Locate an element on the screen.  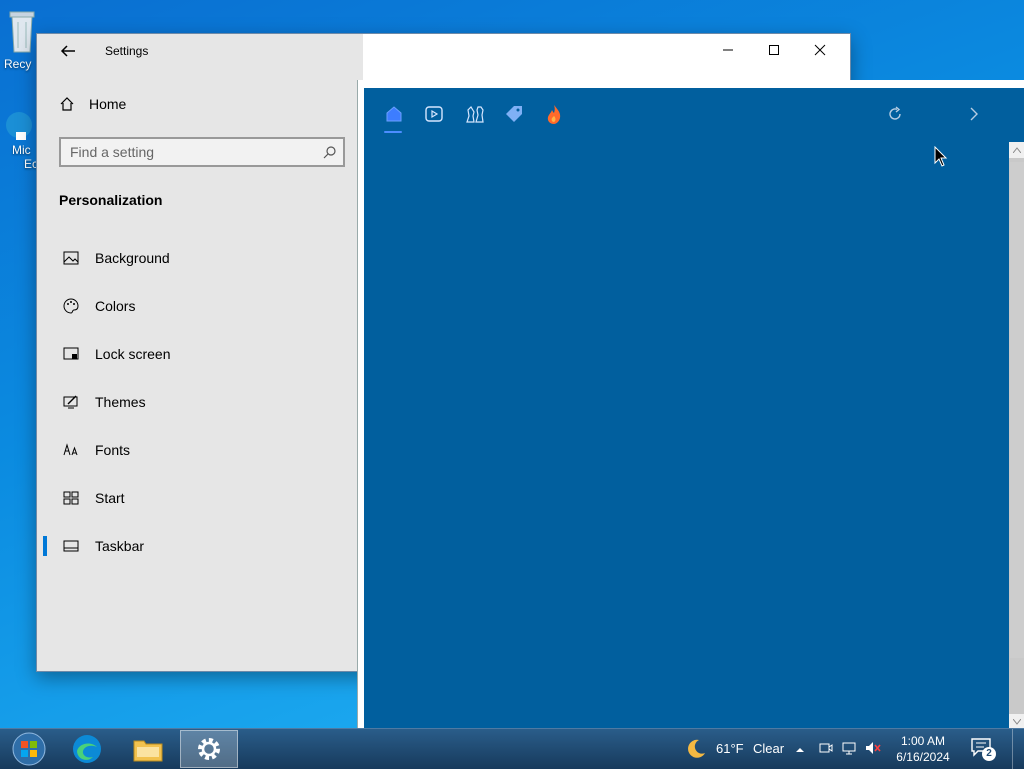
recycle-bin-icon is located at coordinates (22, 32).